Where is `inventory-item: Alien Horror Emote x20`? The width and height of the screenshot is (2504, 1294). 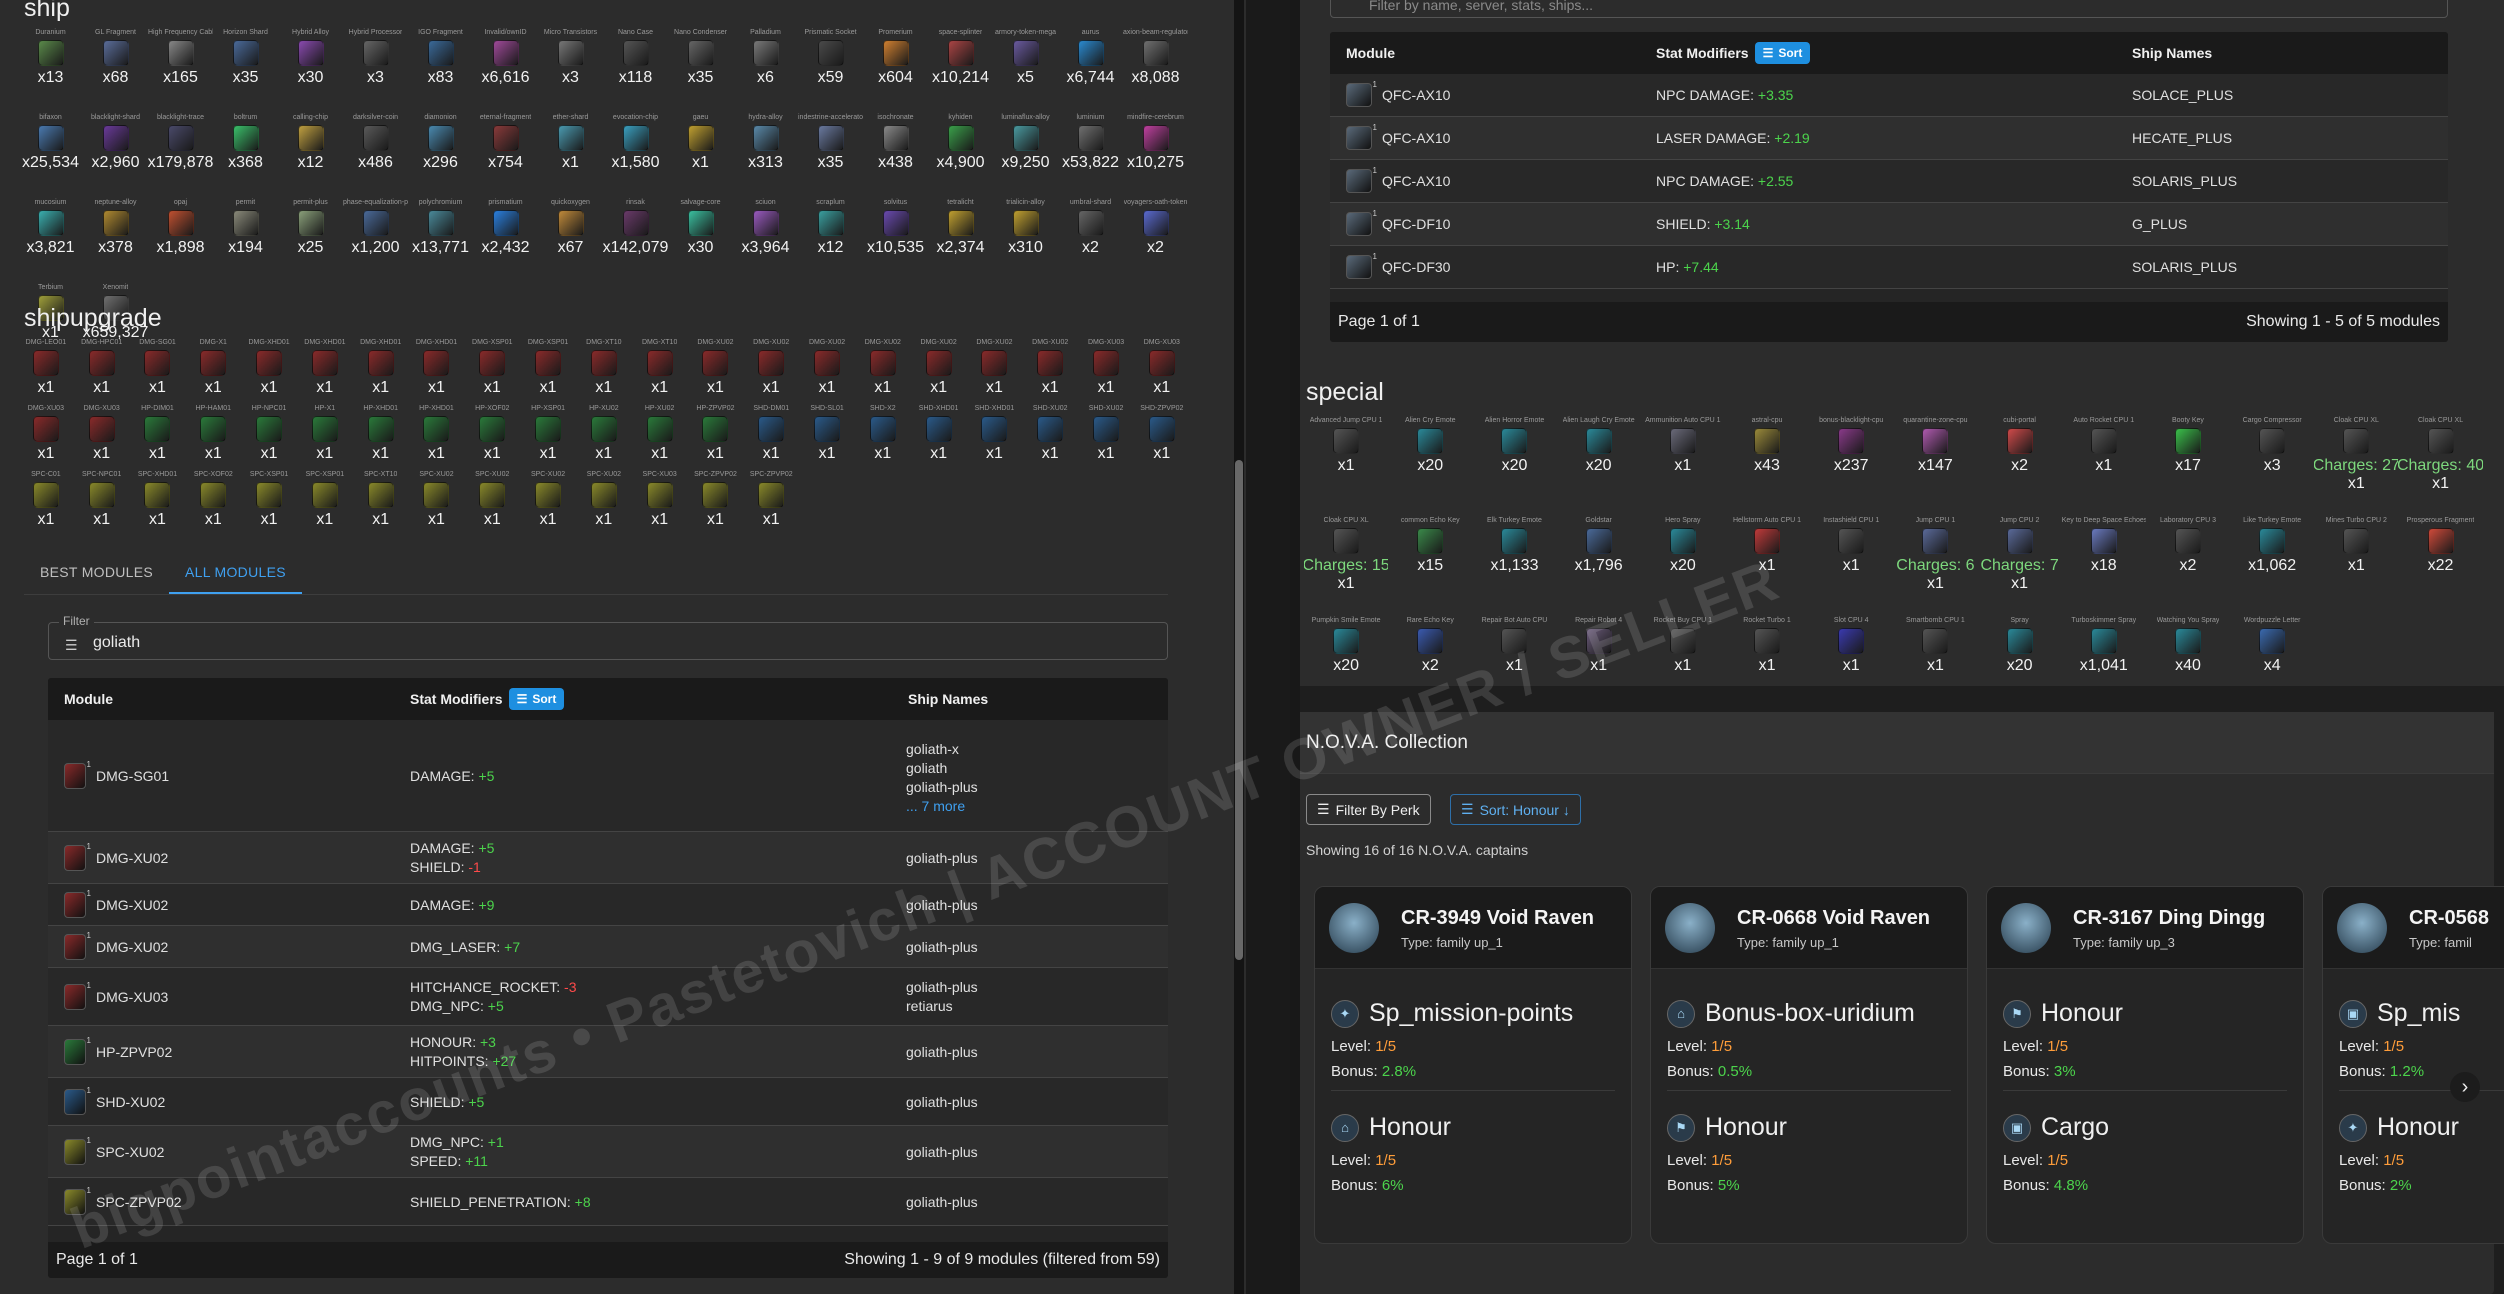
inventory-item: Alien Horror Emote x20 is located at coordinates (1514, 466).